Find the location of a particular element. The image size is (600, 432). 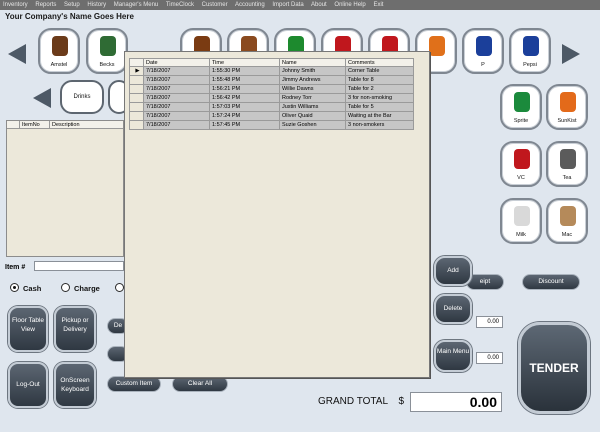

tax-value: 0.00 is located at coordinates (489, 358).